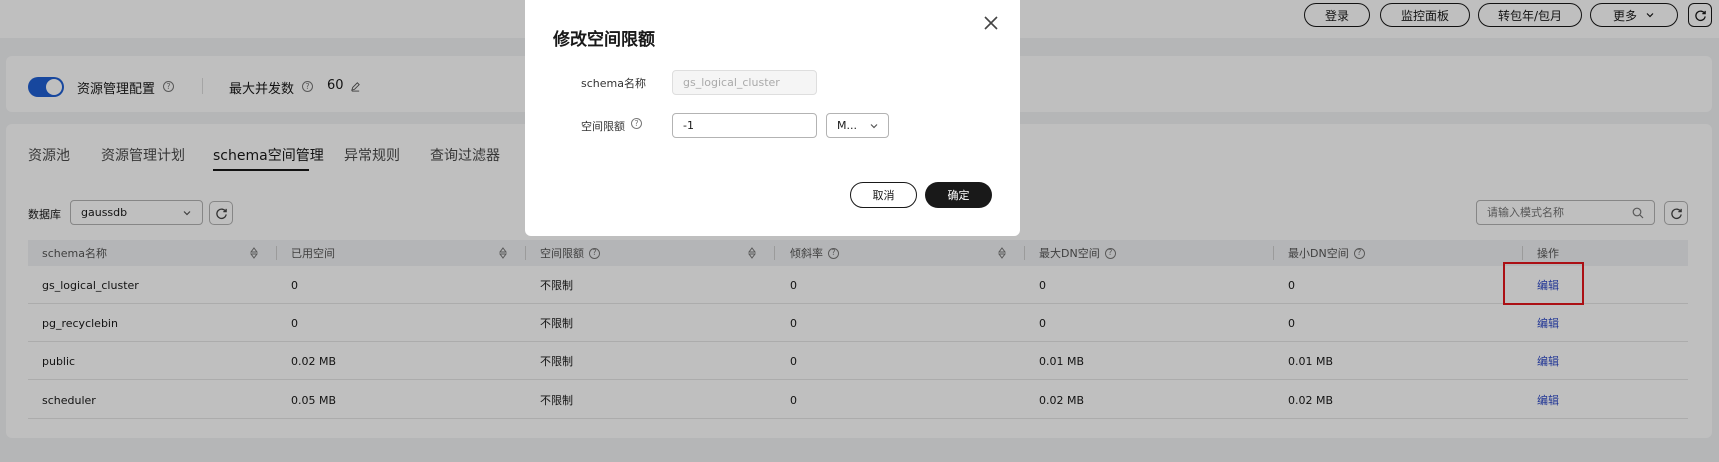 This screenshot has height=462, width=1719. What do you see at coordinates (636, 123) in the screenshot?
I see `help-icon: ?` at bounding box center [636, 123].